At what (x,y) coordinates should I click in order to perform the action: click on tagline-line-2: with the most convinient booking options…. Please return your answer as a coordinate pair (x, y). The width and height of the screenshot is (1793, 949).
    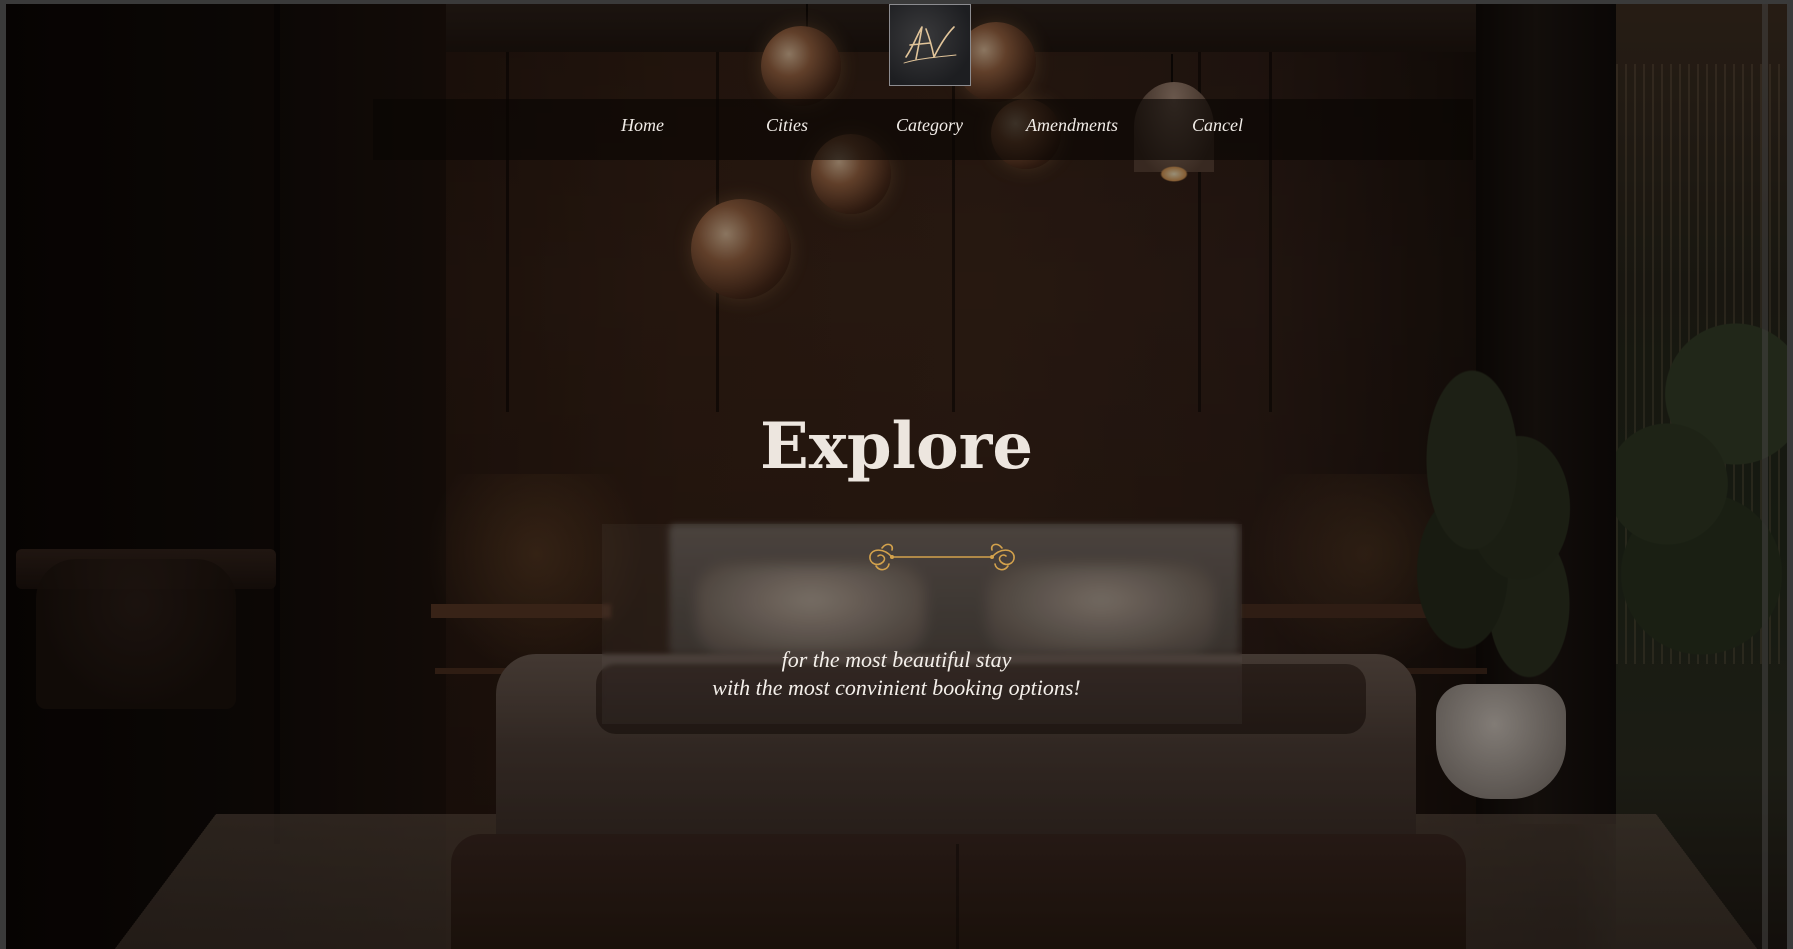
    Looking at the image, I should click on (896, 687).